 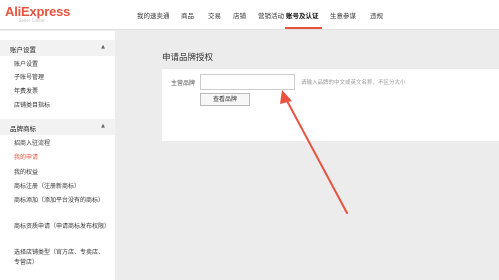 What do you see at coordinates (61, 92) in the screenshot?
I see `sidebar-item-annual-fee-invoice: 年费发票` at bounding box center [61, 92].